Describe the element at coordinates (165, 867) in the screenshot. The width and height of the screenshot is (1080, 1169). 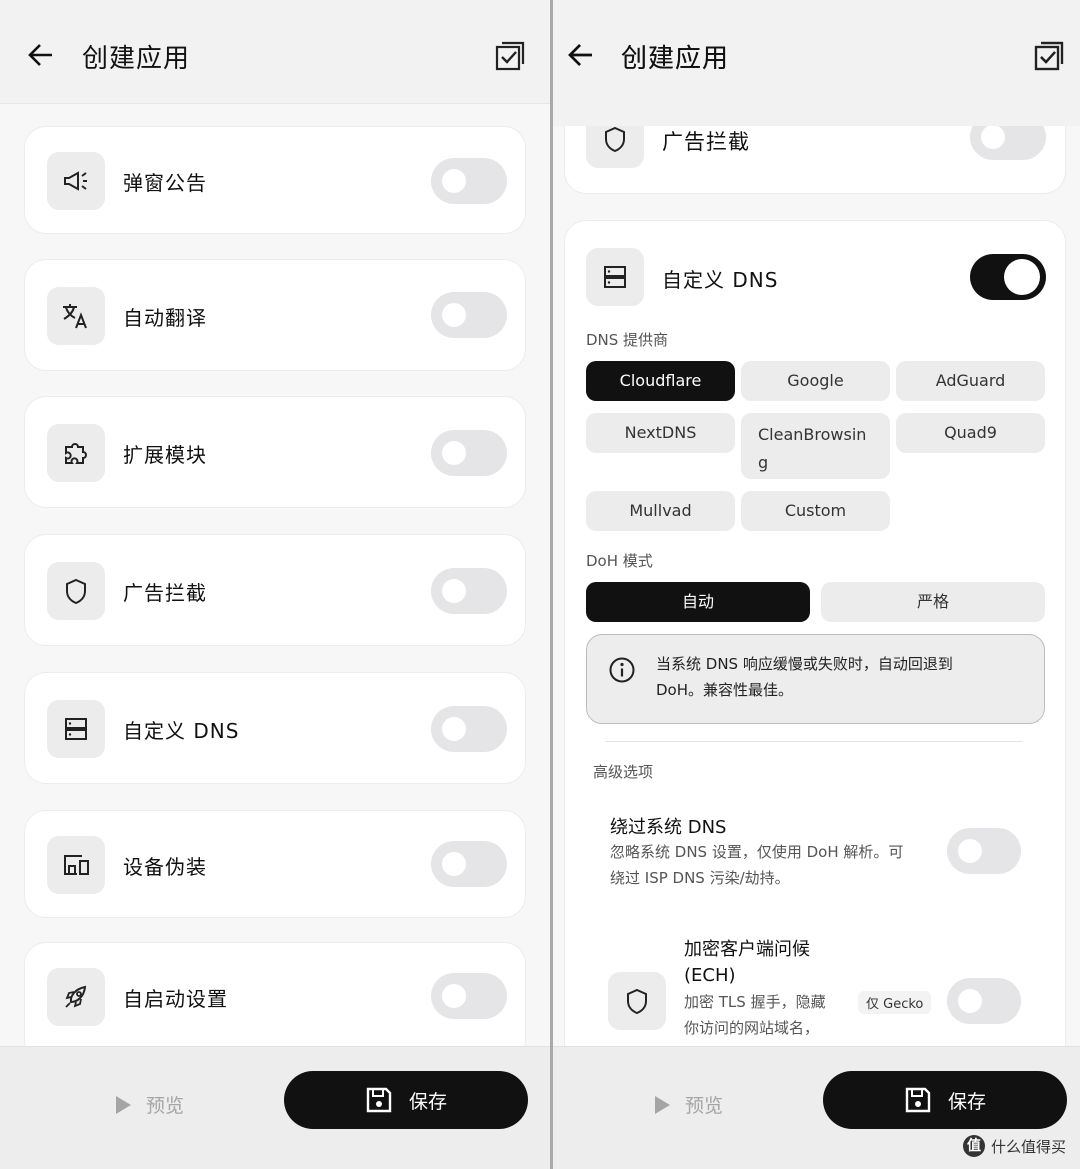
I see `card-label: 设备伪装` at that location.